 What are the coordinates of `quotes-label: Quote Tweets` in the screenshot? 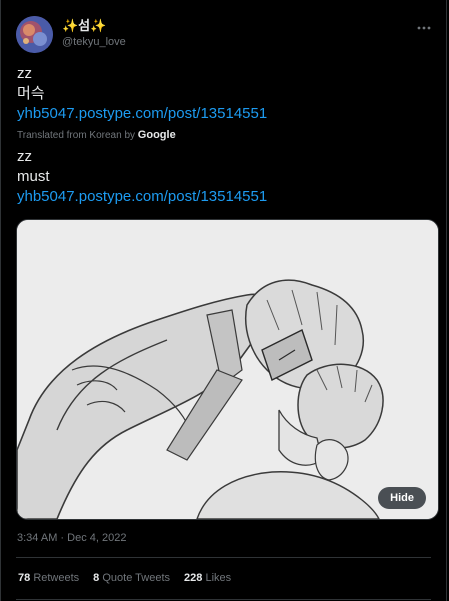 It's located at (136, 578).